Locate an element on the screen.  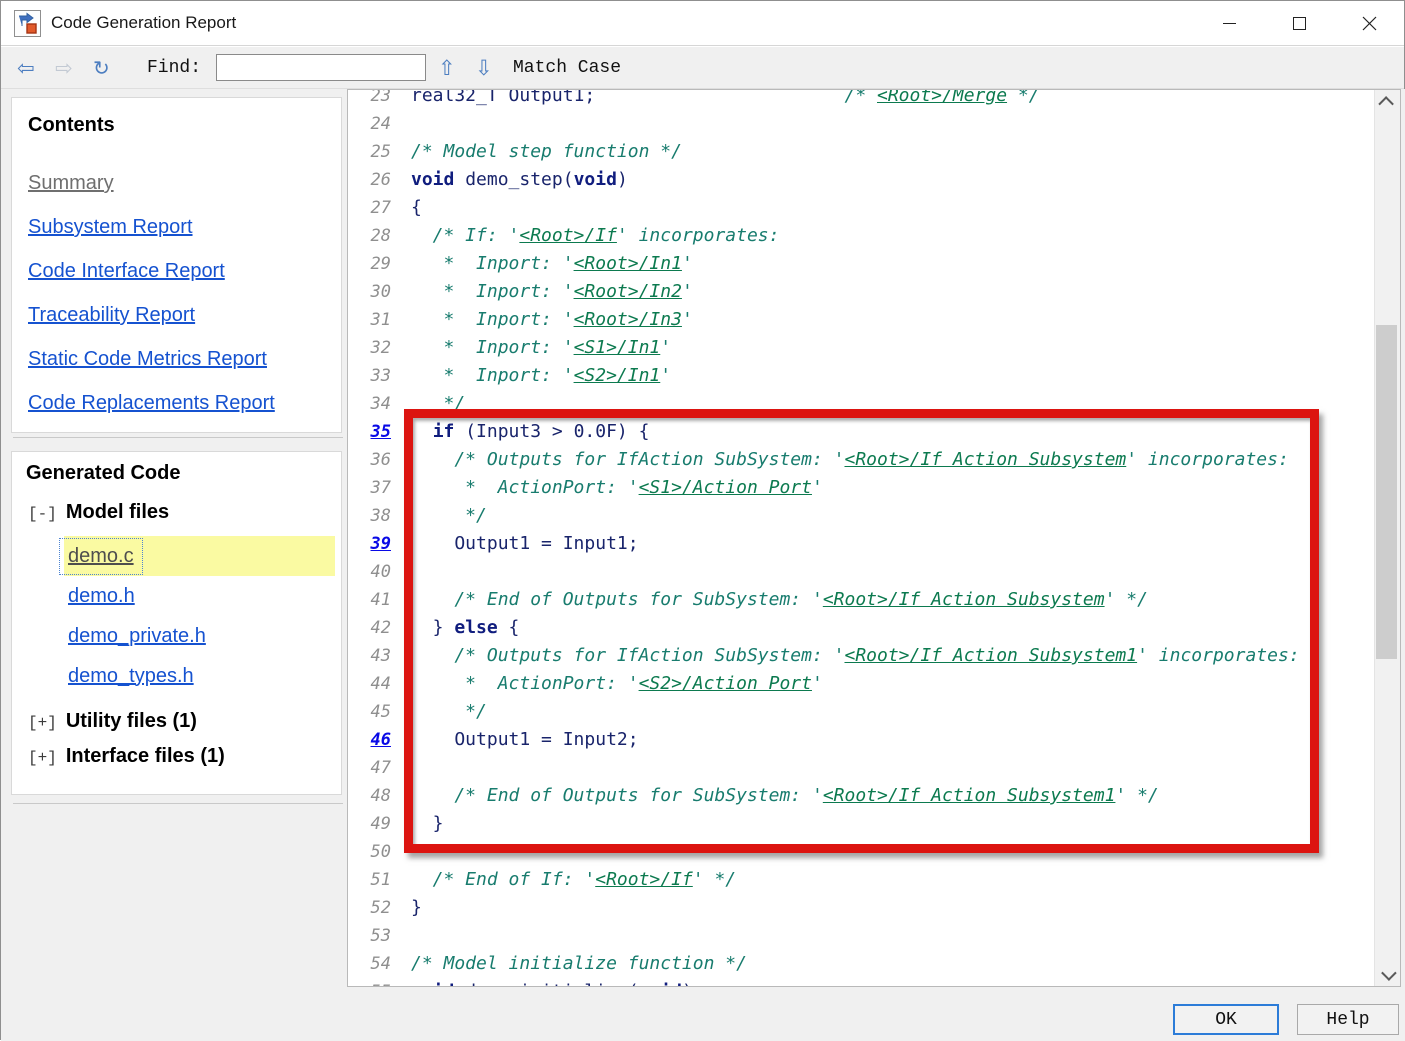
file-row-demo-c: demo.c is located at coordinates (197, 556).